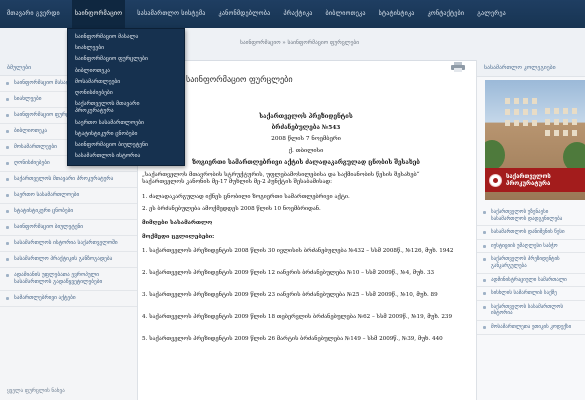  I want to click on nav-item-court-system: სასამართლო სისტემა, so click(171, 14).